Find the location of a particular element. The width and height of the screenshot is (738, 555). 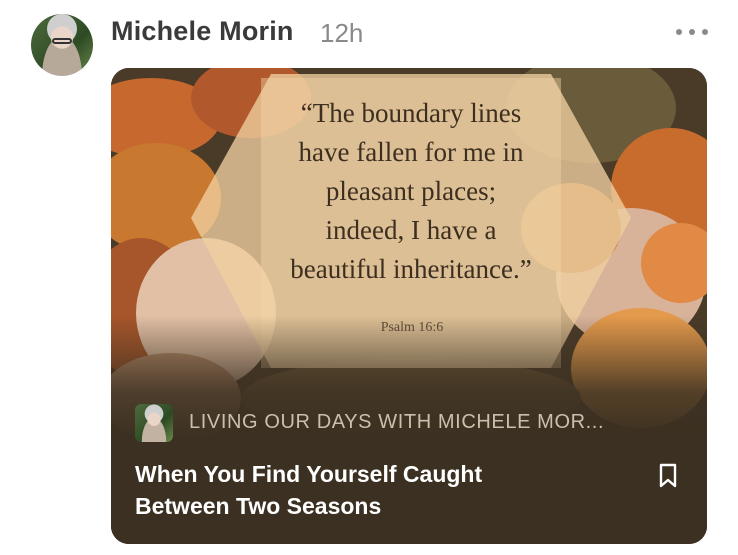

quote-line: pleasant places; is located at coordinates (411, 191).